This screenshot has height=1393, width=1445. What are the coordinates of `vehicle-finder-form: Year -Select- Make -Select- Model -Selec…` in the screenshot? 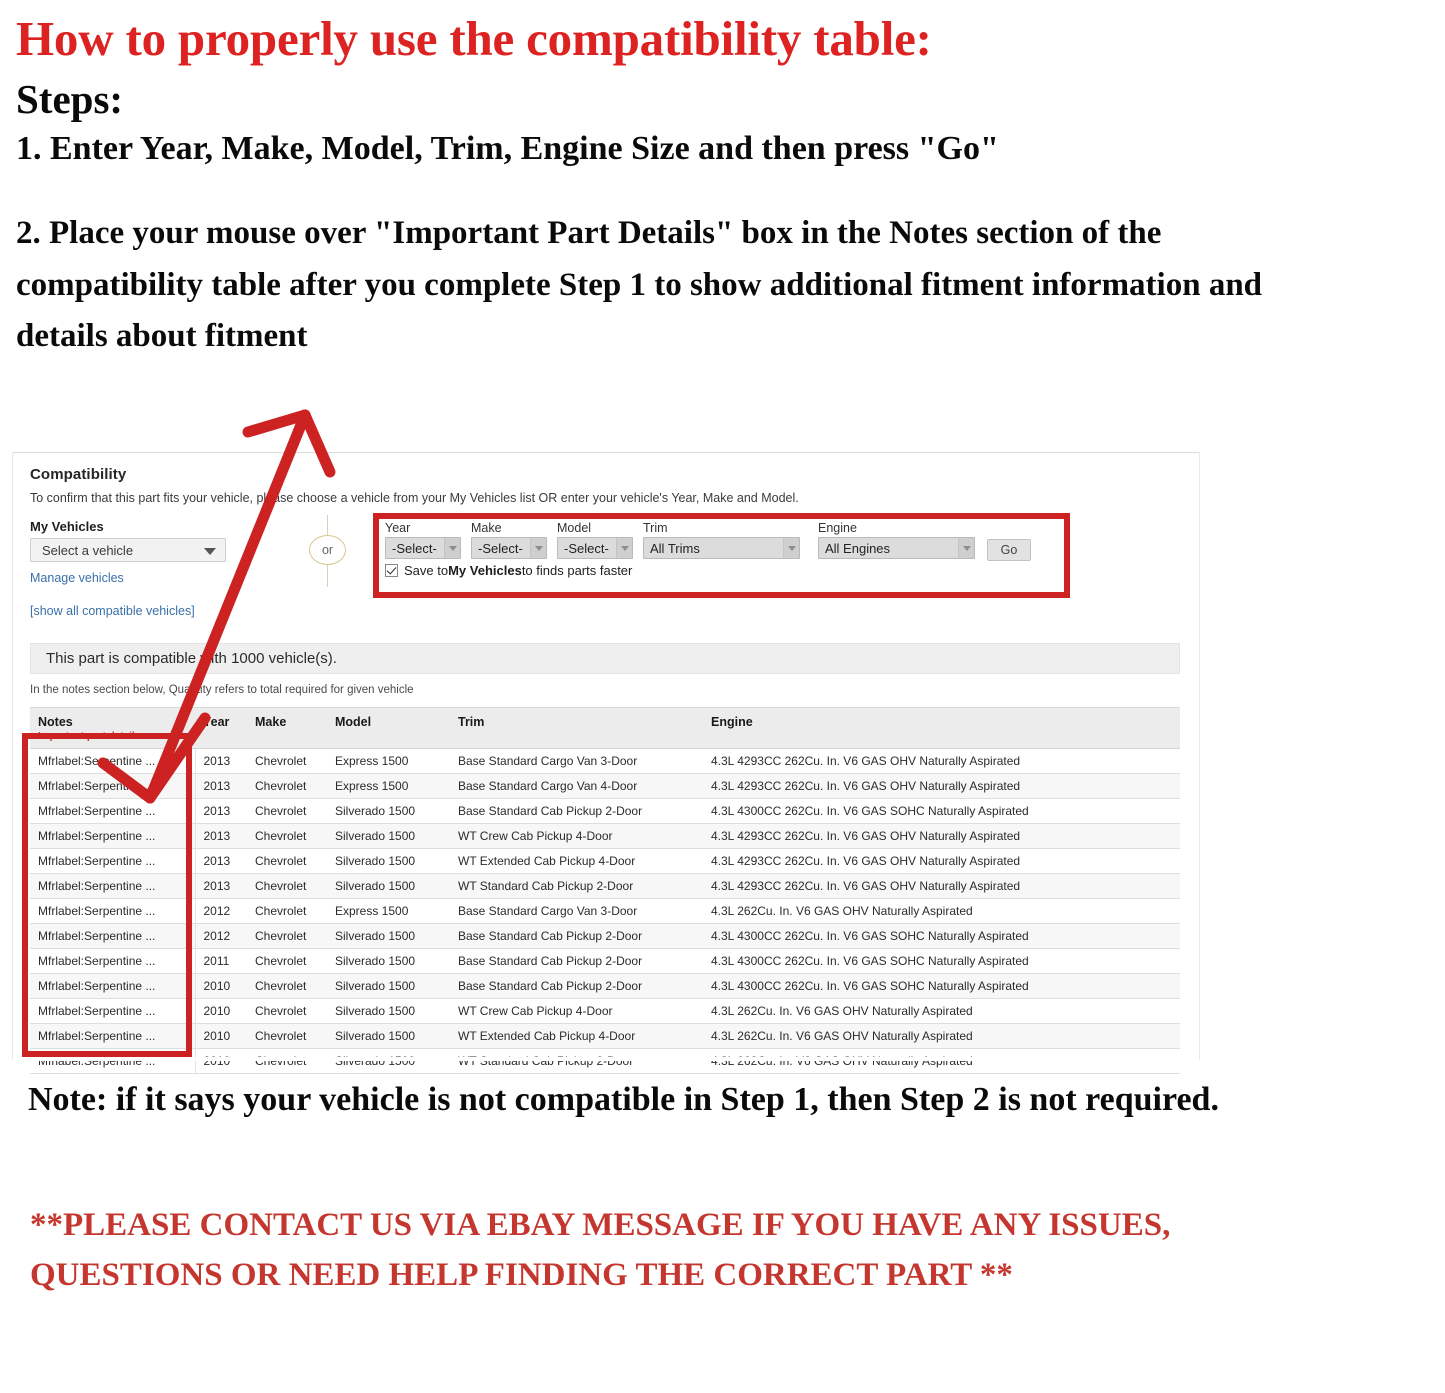 It's located at (725, 556).